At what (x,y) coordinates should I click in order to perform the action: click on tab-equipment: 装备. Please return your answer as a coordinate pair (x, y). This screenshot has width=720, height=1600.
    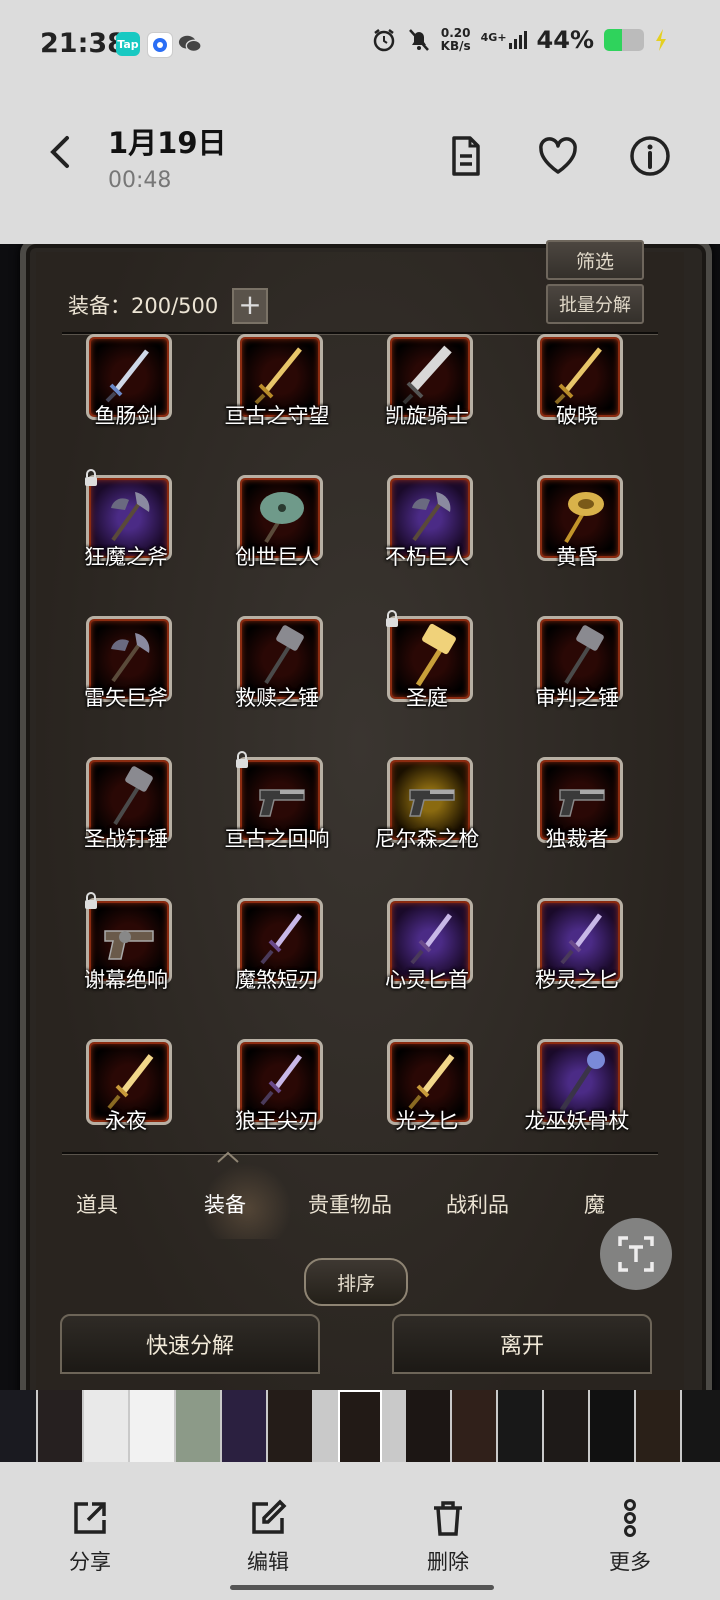
    Looking at the image, I should click on (225, 1204).